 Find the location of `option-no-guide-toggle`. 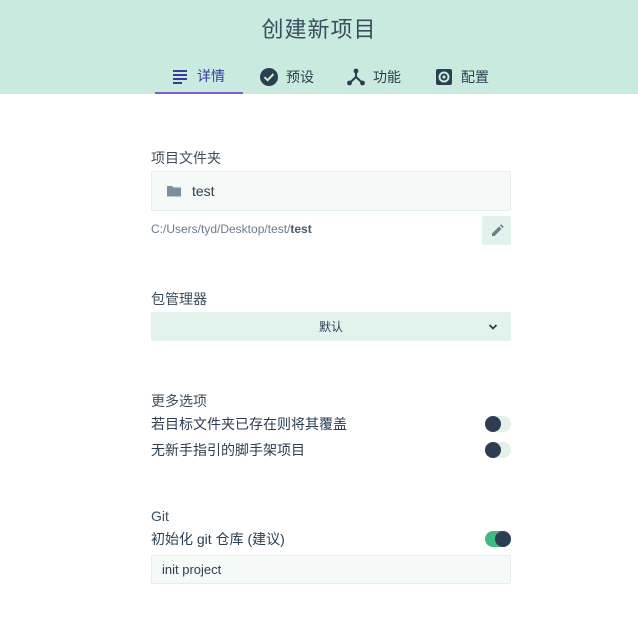

option-no-guide-toggle is located at coordinates (498, 450).